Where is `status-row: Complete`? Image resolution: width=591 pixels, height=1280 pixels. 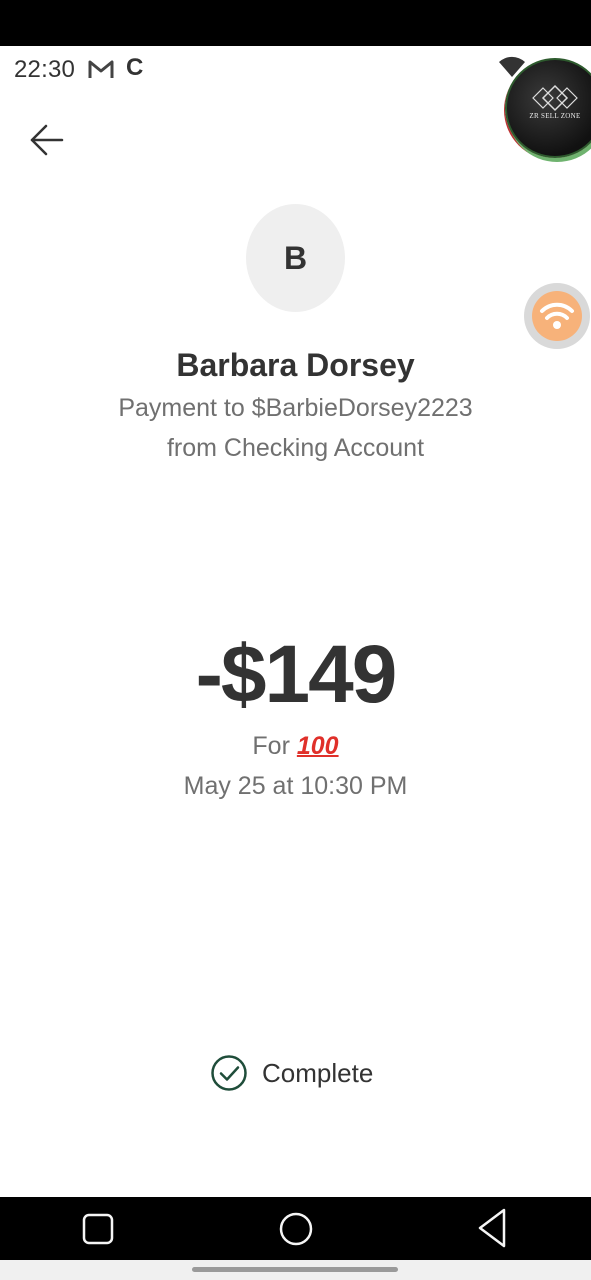 status-row: Complete is located at coordinates (291, 1073).